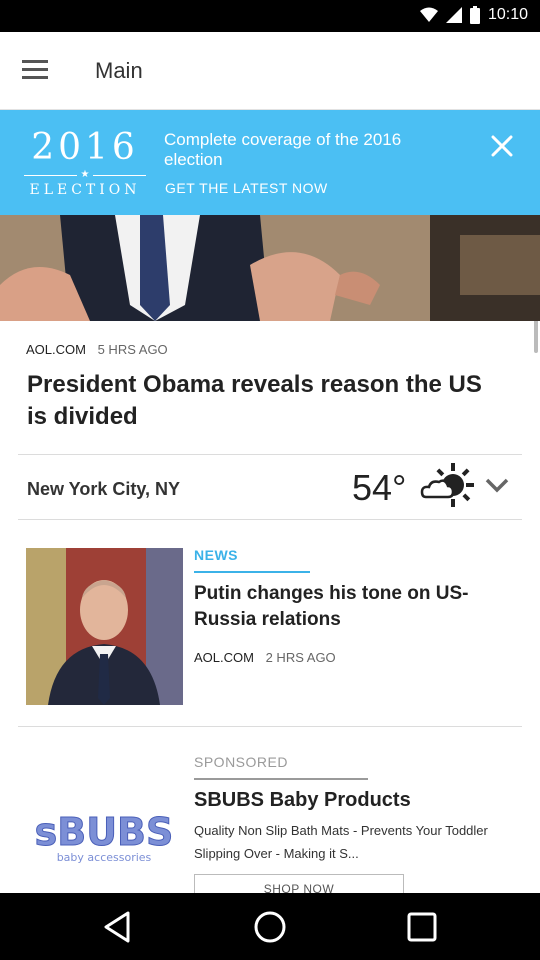 The height and width of the screenshot is (960, 540). I want to click on news-category-underline, so click(252, 572).